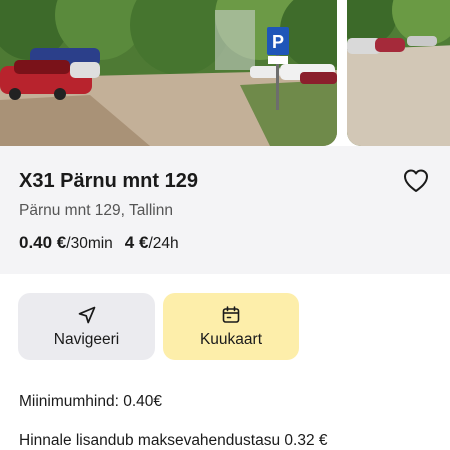 The image size is (450, 450). I want to click on monthly-card-button-label: Kuukaart, so click(231, 339).